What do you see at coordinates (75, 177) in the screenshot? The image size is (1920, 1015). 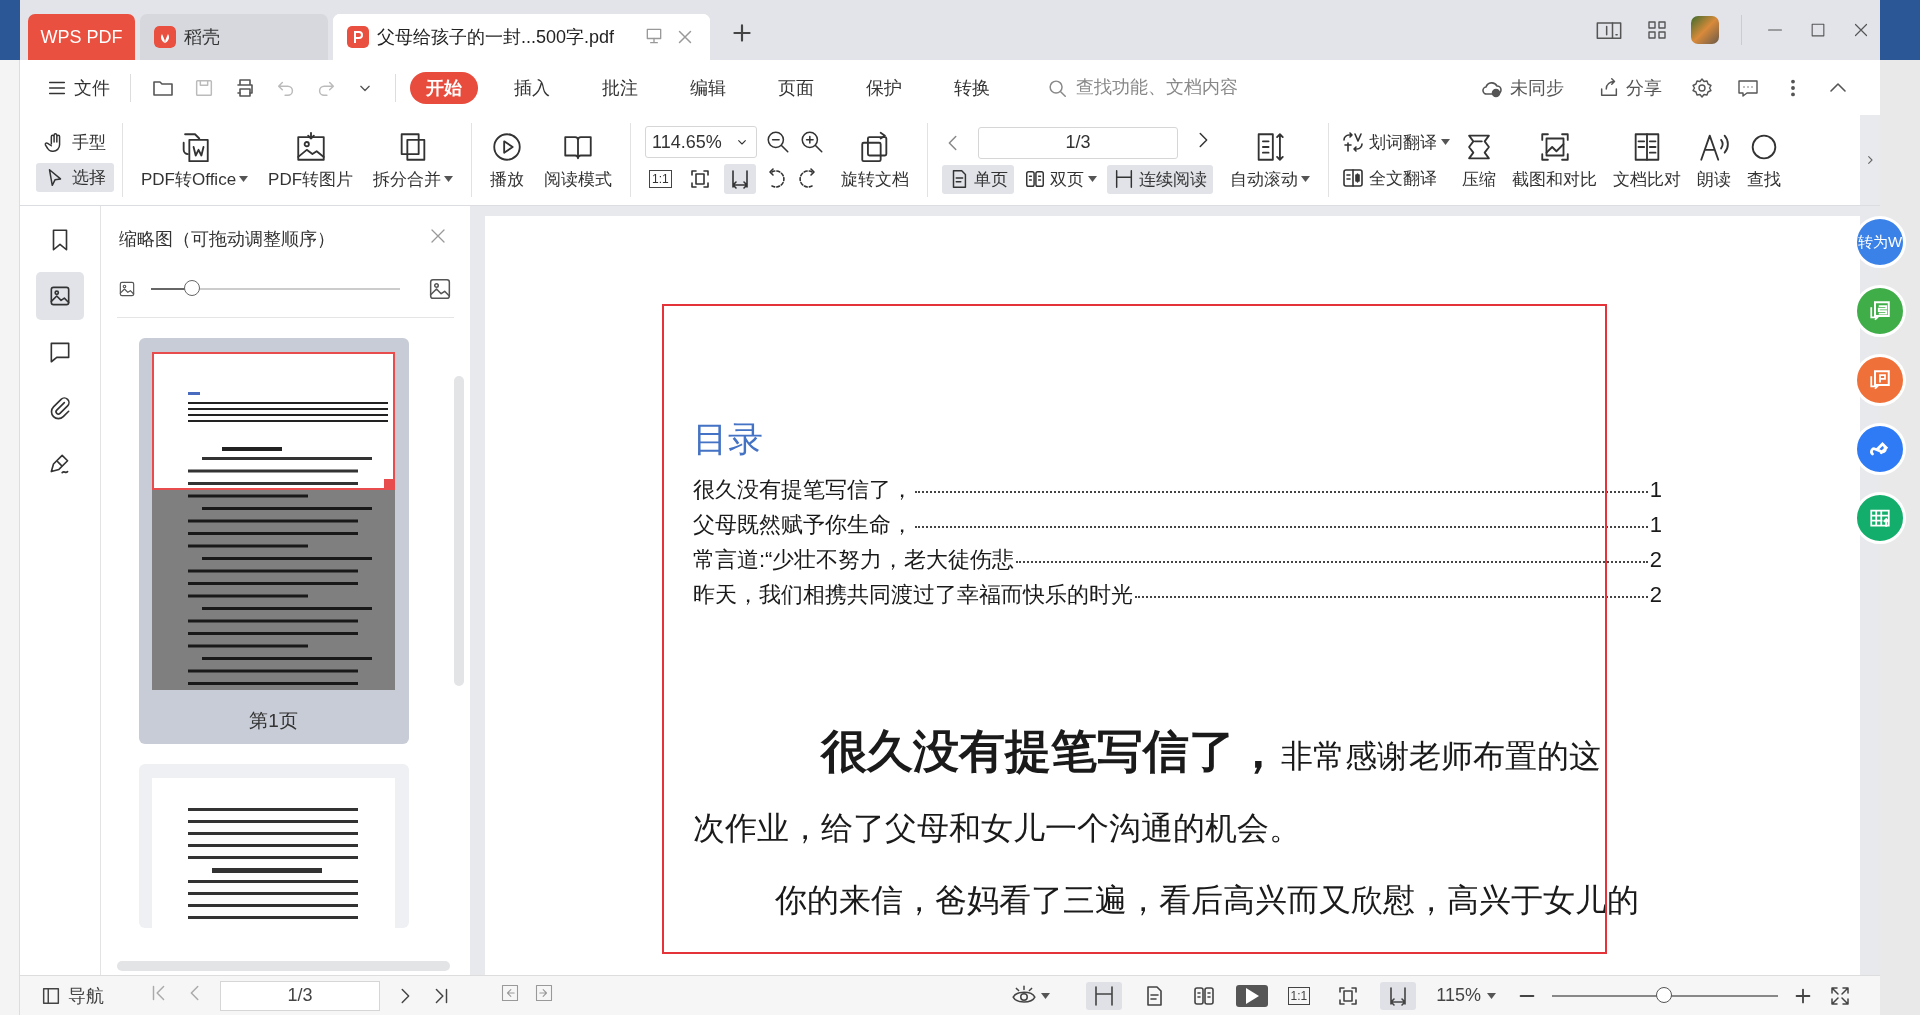 I see `select-tool: 选择` at bounding box center [75, 177].